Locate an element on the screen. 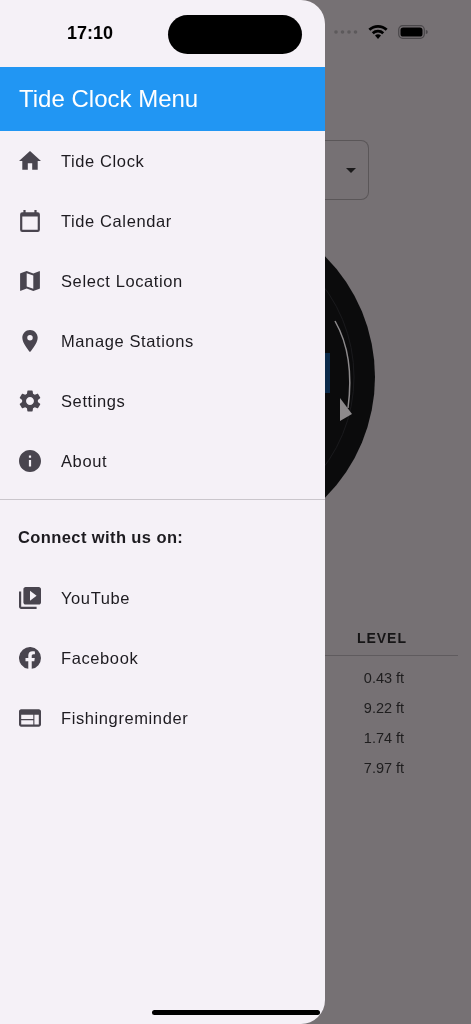 This screenshot has width=471, height=1024. caret-icon is located at coordinates (351, 170).